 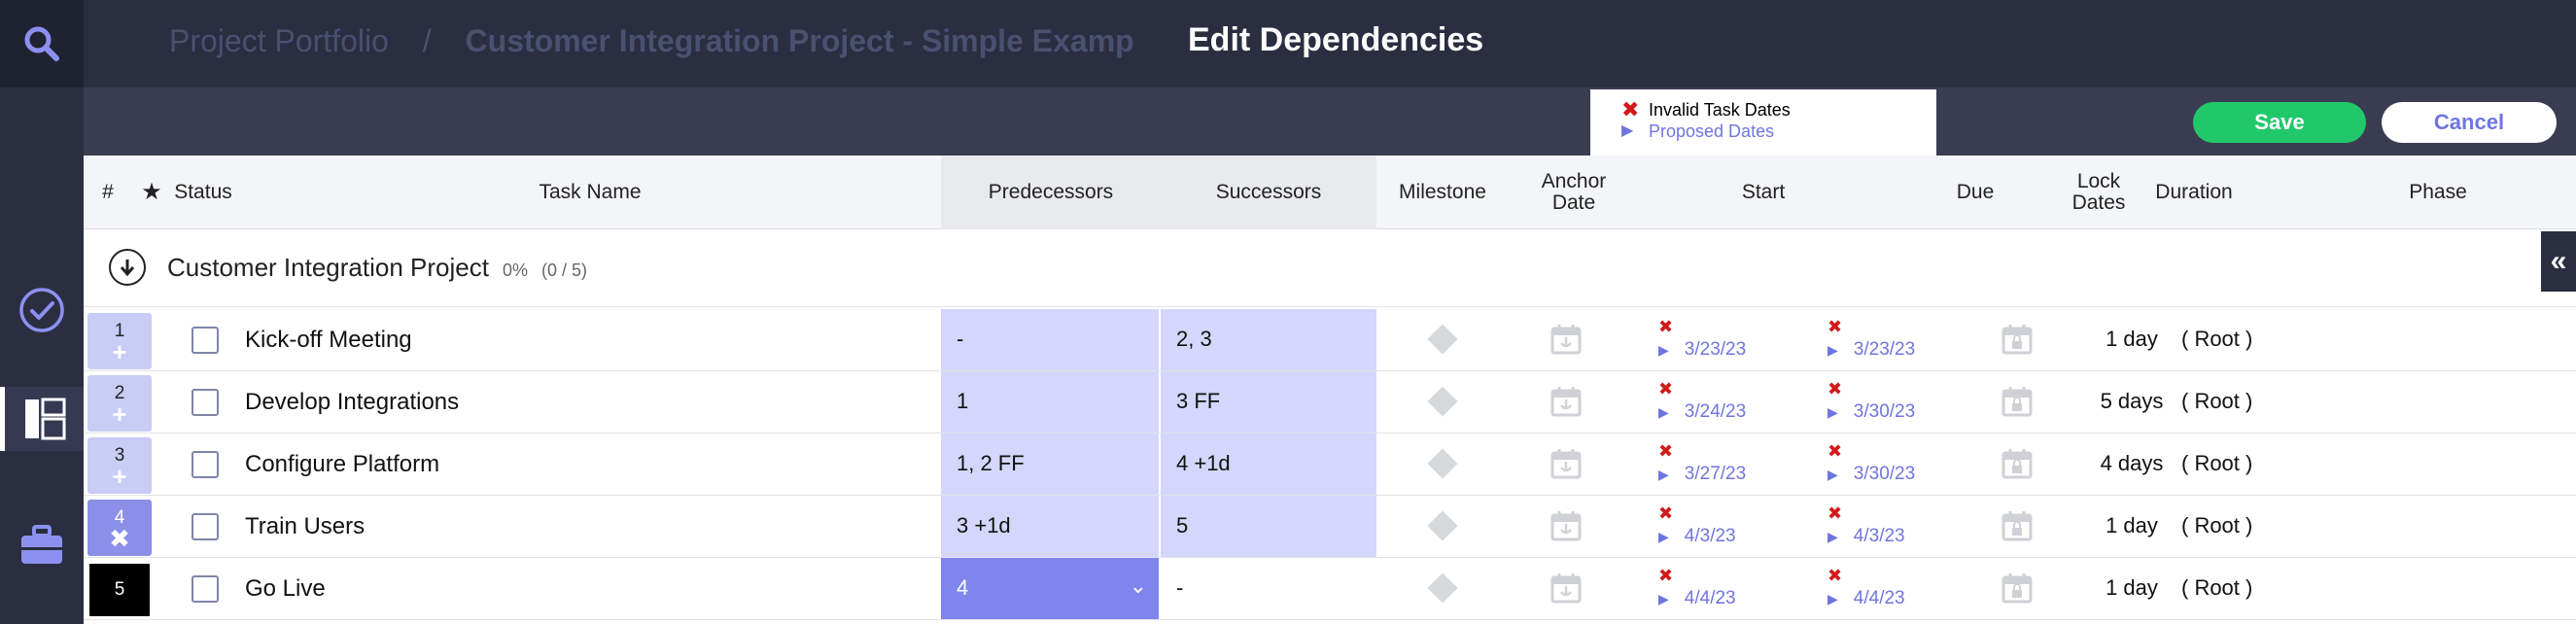 I want to click on invalid-x-icon: ✖, so click(x=1666, y=513).